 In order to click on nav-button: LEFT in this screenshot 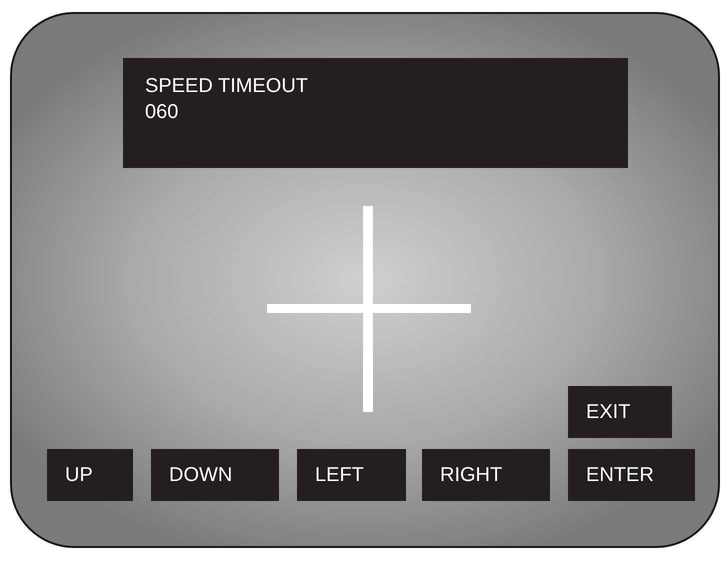, I will do `click(351, 475)`.